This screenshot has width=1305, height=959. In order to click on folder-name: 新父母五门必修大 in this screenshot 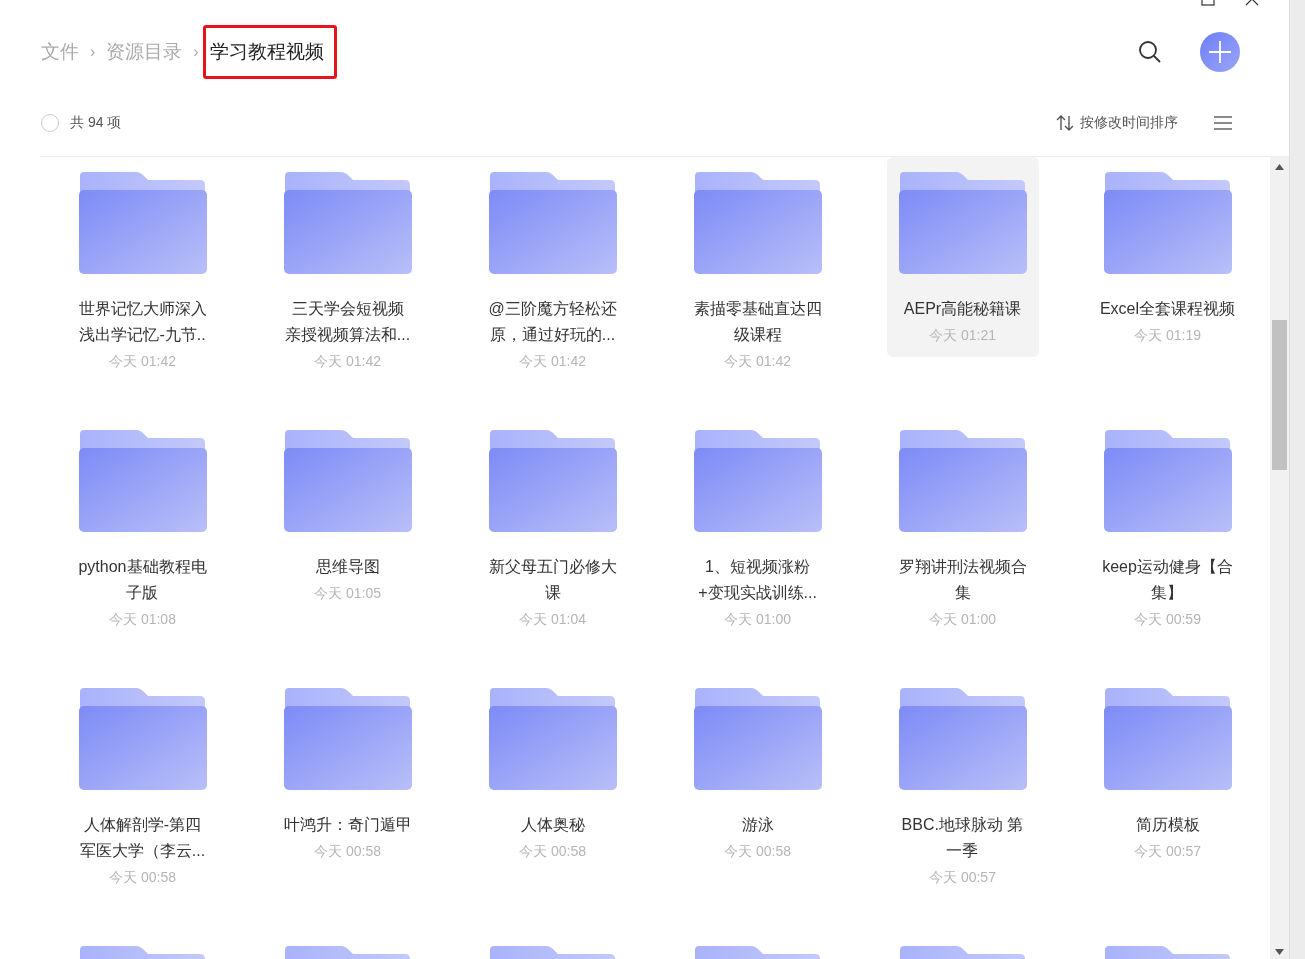, I will do `click(552, 567)`.